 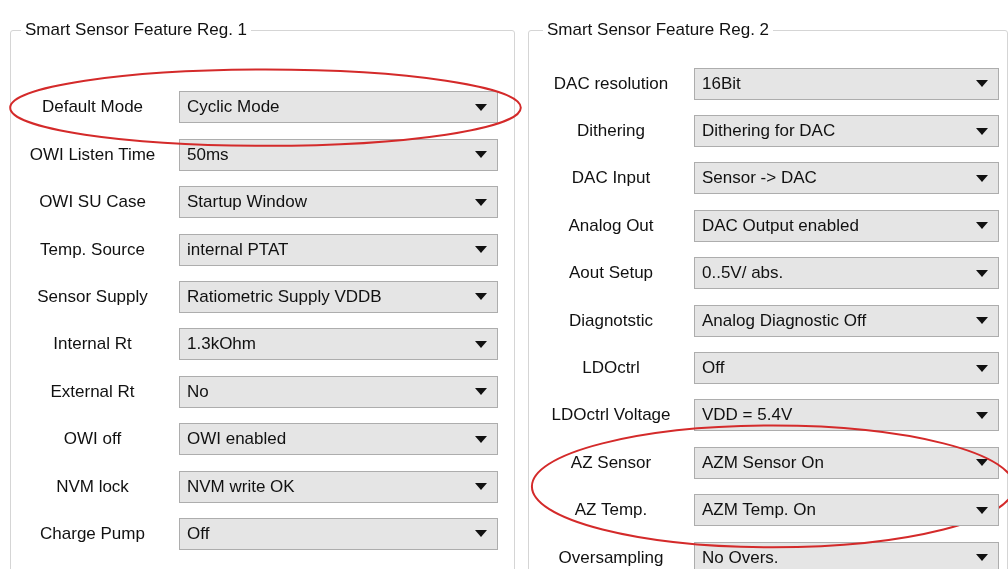 I want to click on dropdown: NVM write OK, so click(x=338, y=486).